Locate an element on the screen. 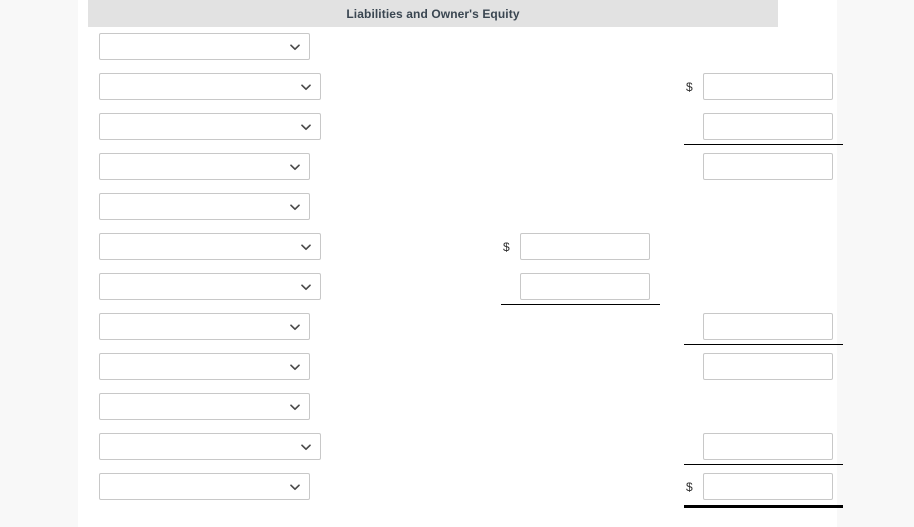 This screenshot has height=527, width=914. middle-amount-cell: $ is located at coordinates (575, 246).